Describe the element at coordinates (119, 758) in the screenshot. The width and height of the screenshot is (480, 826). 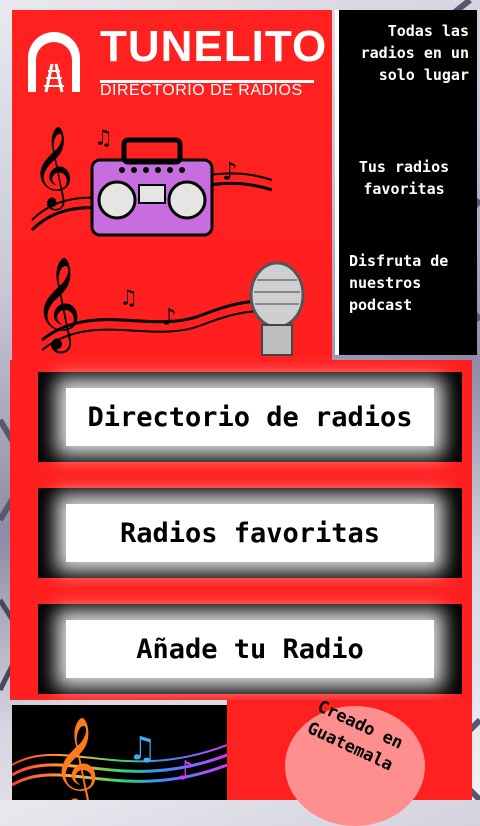
I see `music-notes-icon: 𝄞 ♫ ♪` at that location.